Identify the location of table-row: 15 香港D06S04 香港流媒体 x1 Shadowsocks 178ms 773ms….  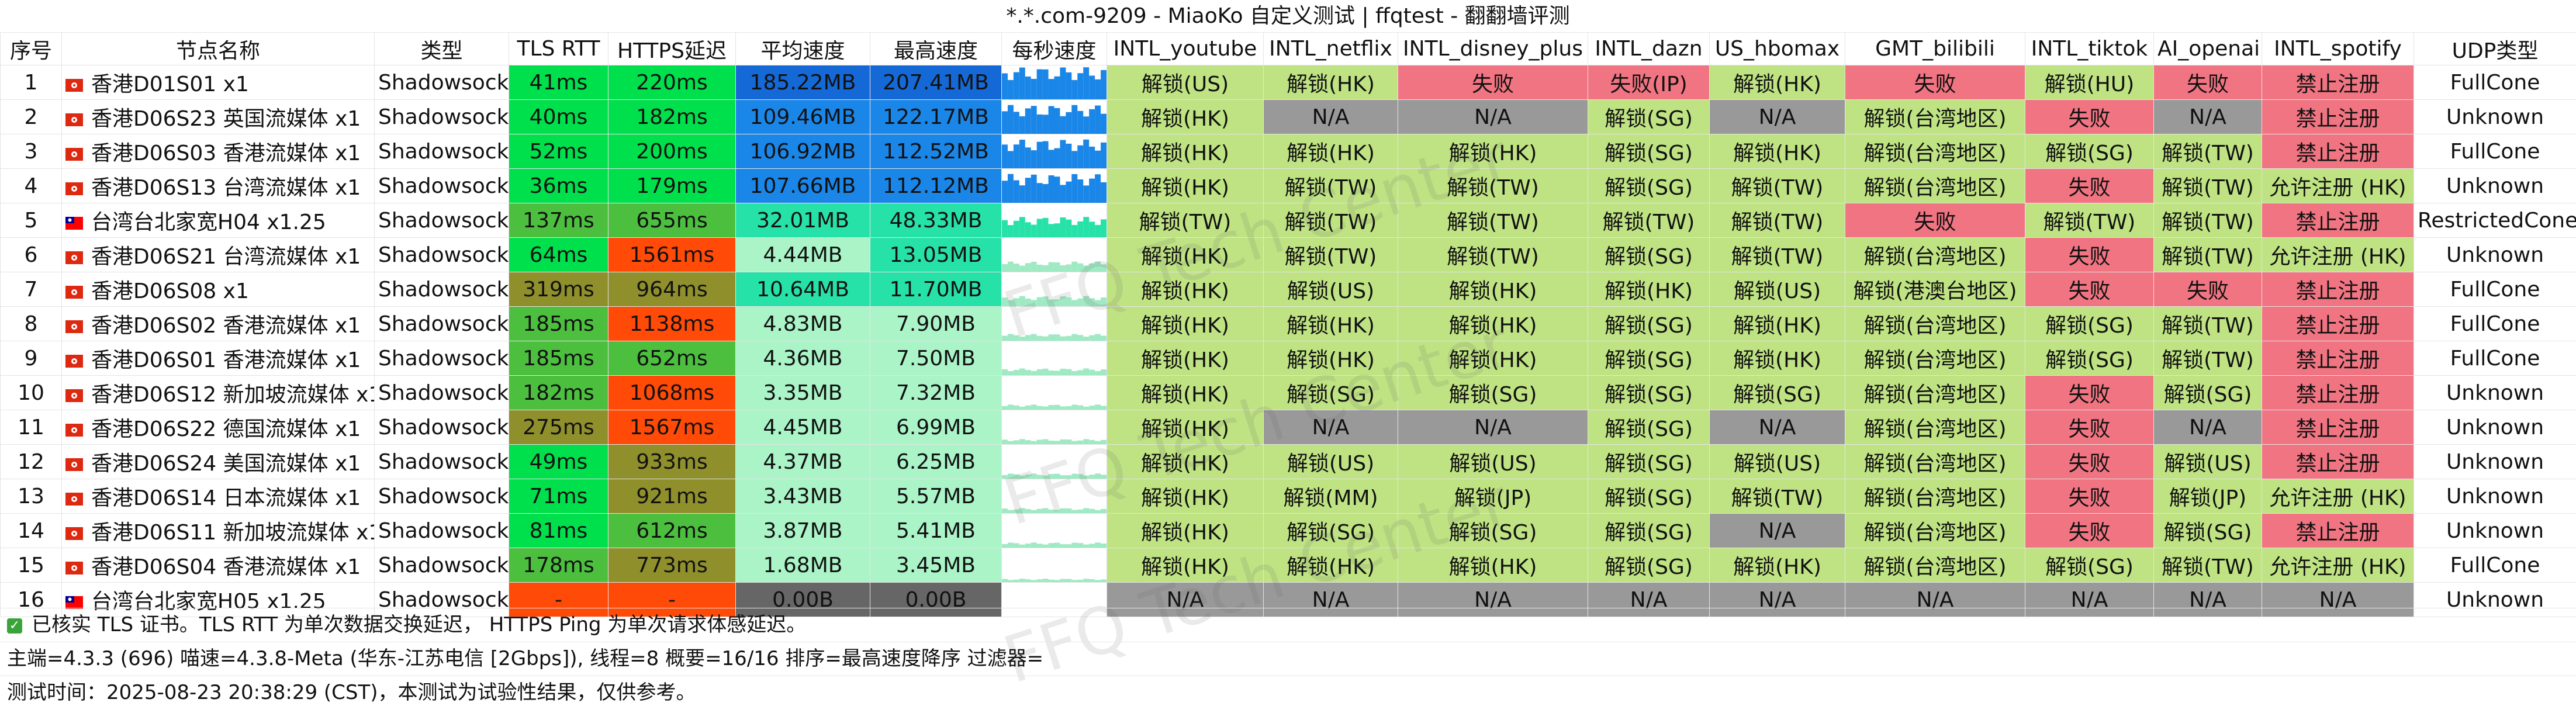
(1288, 565).